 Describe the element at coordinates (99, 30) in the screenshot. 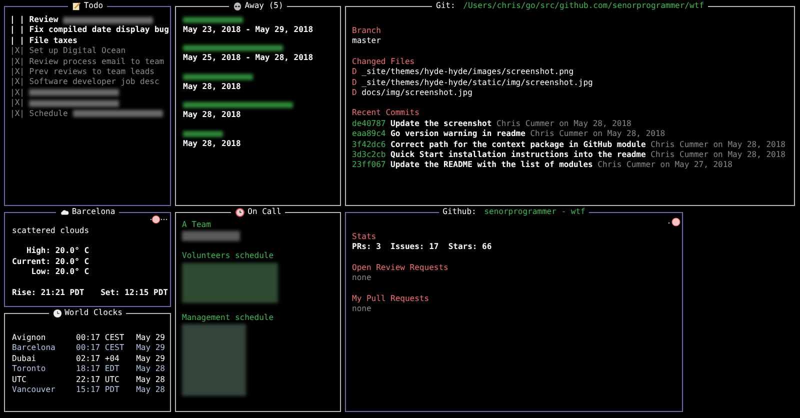

I see `todo-text: Fix compiled date display bug` at that location.